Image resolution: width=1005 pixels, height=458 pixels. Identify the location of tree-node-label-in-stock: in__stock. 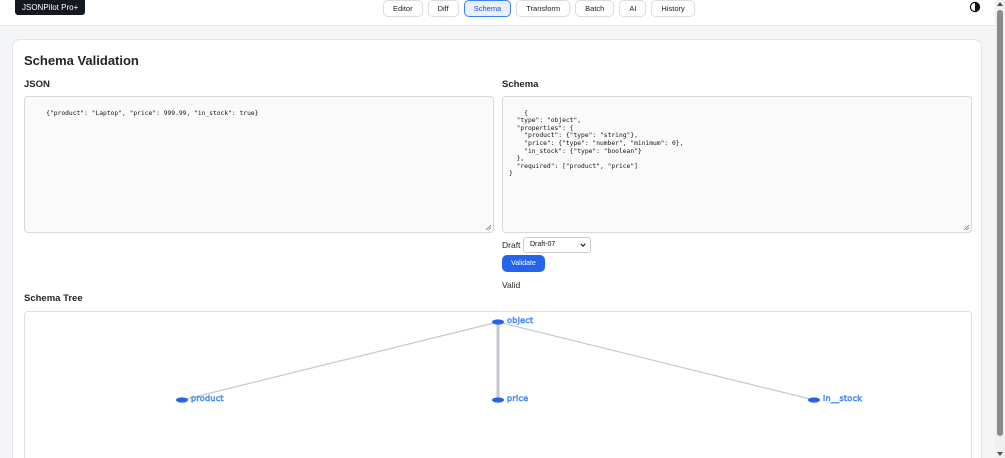
(843, 399).